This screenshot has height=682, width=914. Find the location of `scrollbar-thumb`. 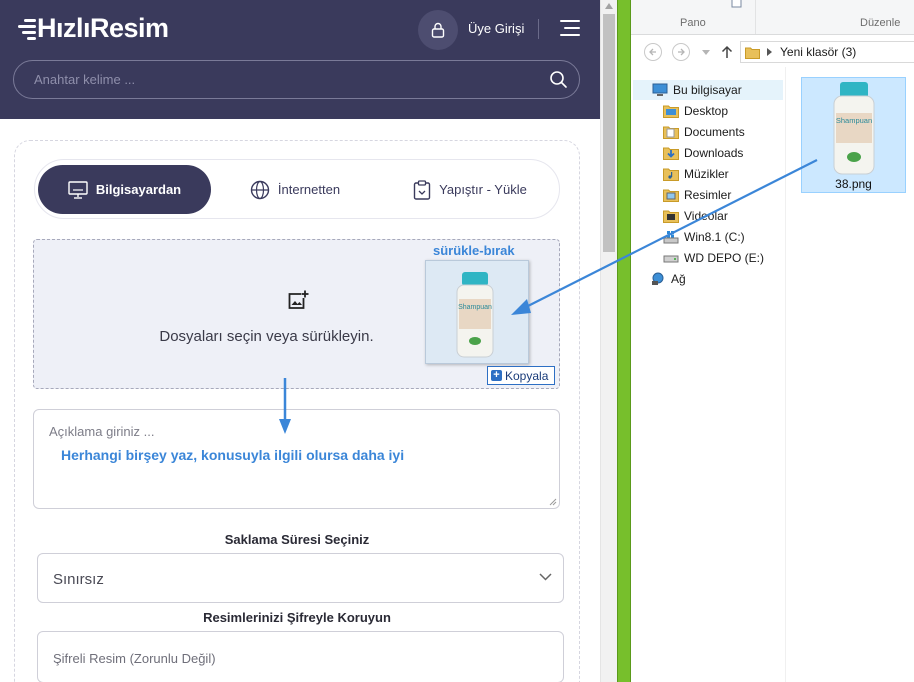

scrollbar-thumb is located at coordinates (609, 133).